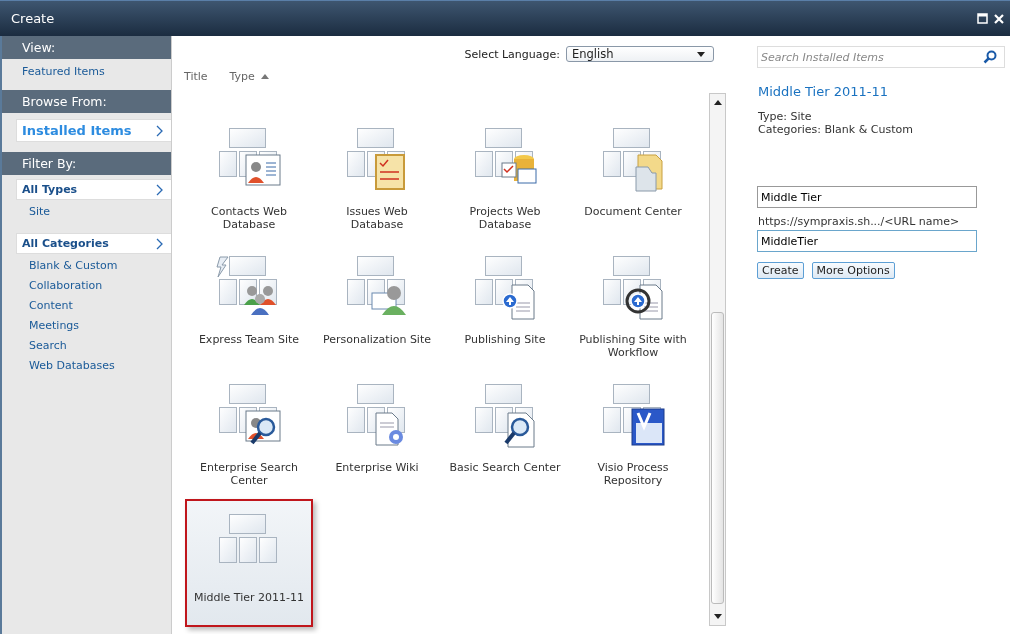 The height and width of the screenshot is (634, 1010). What do you see at coordinates (86, 163) in the screenshot?
I see `section-header: Filter By:` at bounding box center [86, 163].